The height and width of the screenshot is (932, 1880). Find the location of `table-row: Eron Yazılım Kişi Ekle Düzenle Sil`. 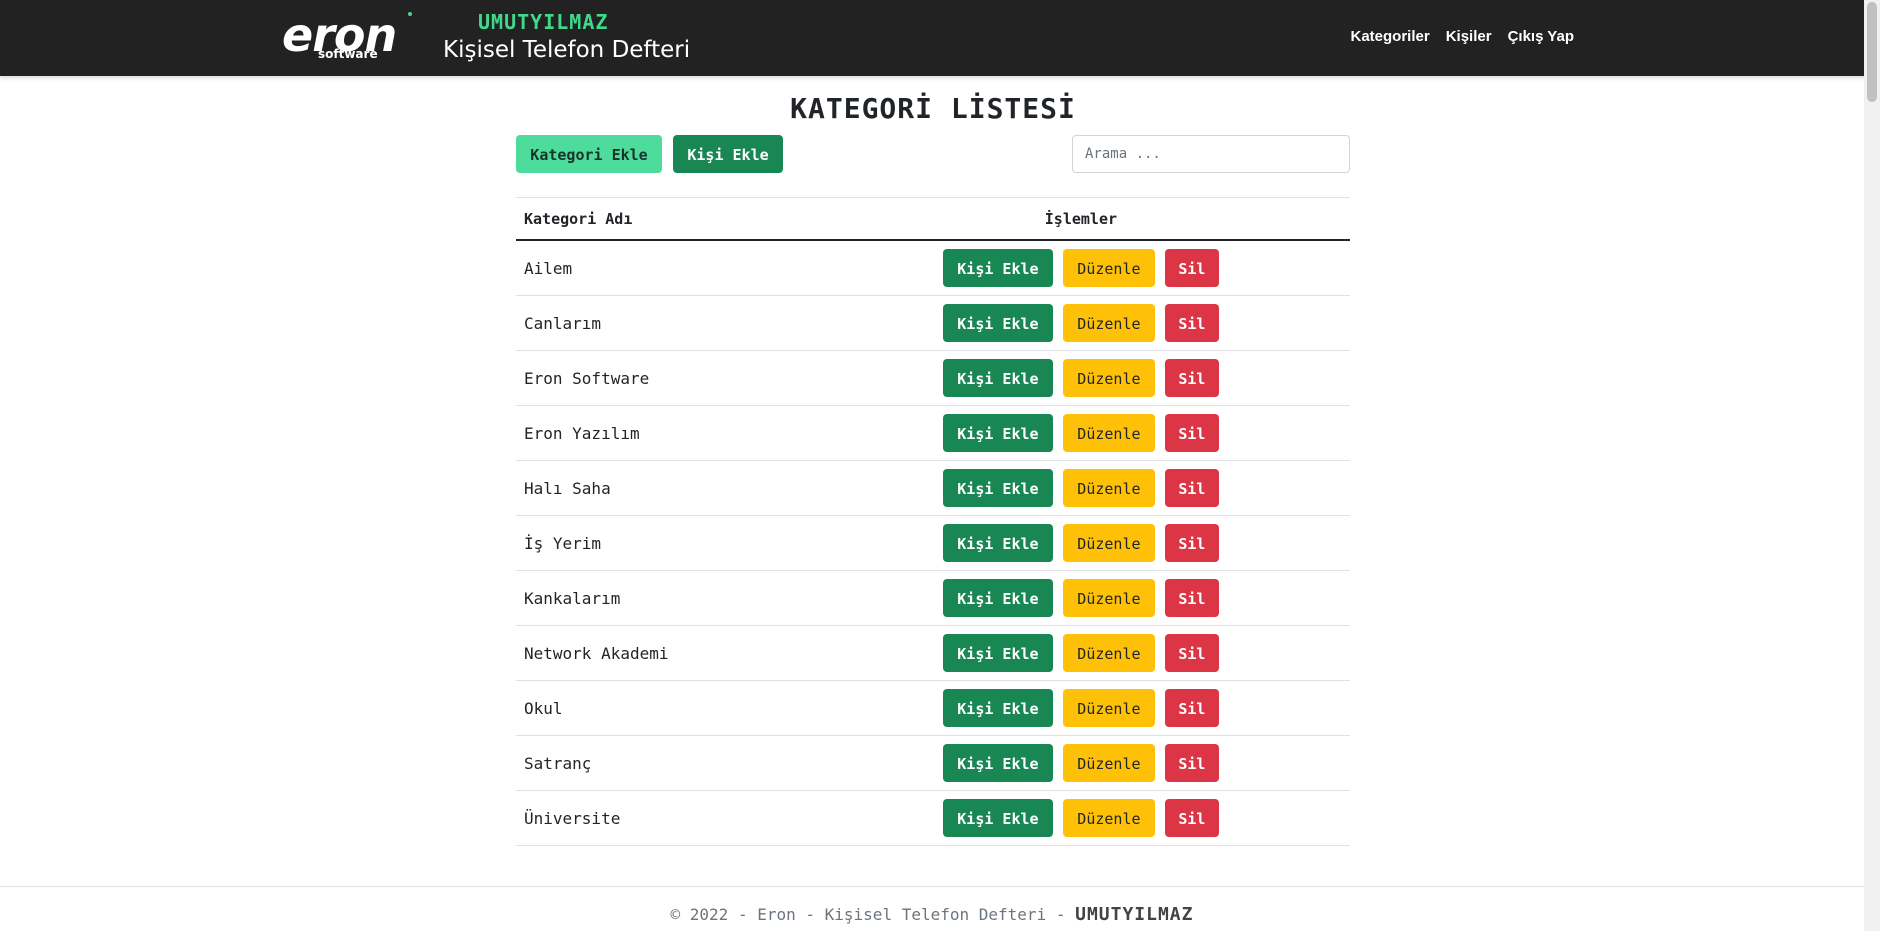

table-row: Eron Yazılım Kişi Ekle Düzenle Sil is located at coordinates (933, 433).